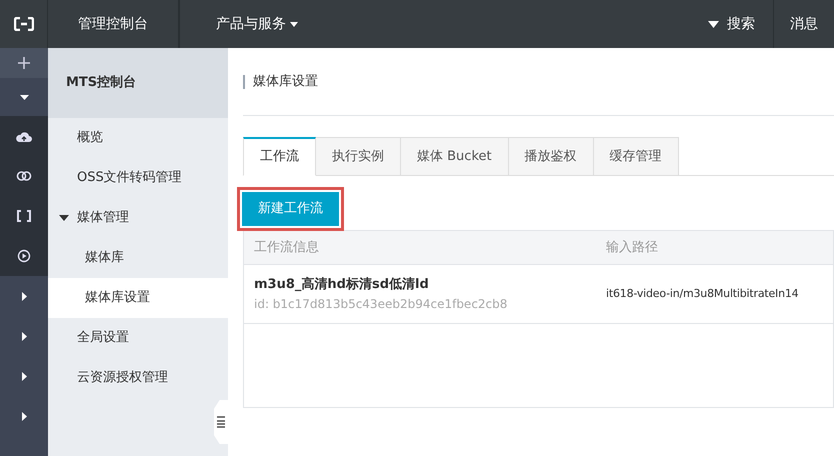 This screenshot has width=834, height=456. What do you see at coordinates (257, 24) in the screenshot?
I see `products-menu: 产品与服务` at bounding box center [257, 24].